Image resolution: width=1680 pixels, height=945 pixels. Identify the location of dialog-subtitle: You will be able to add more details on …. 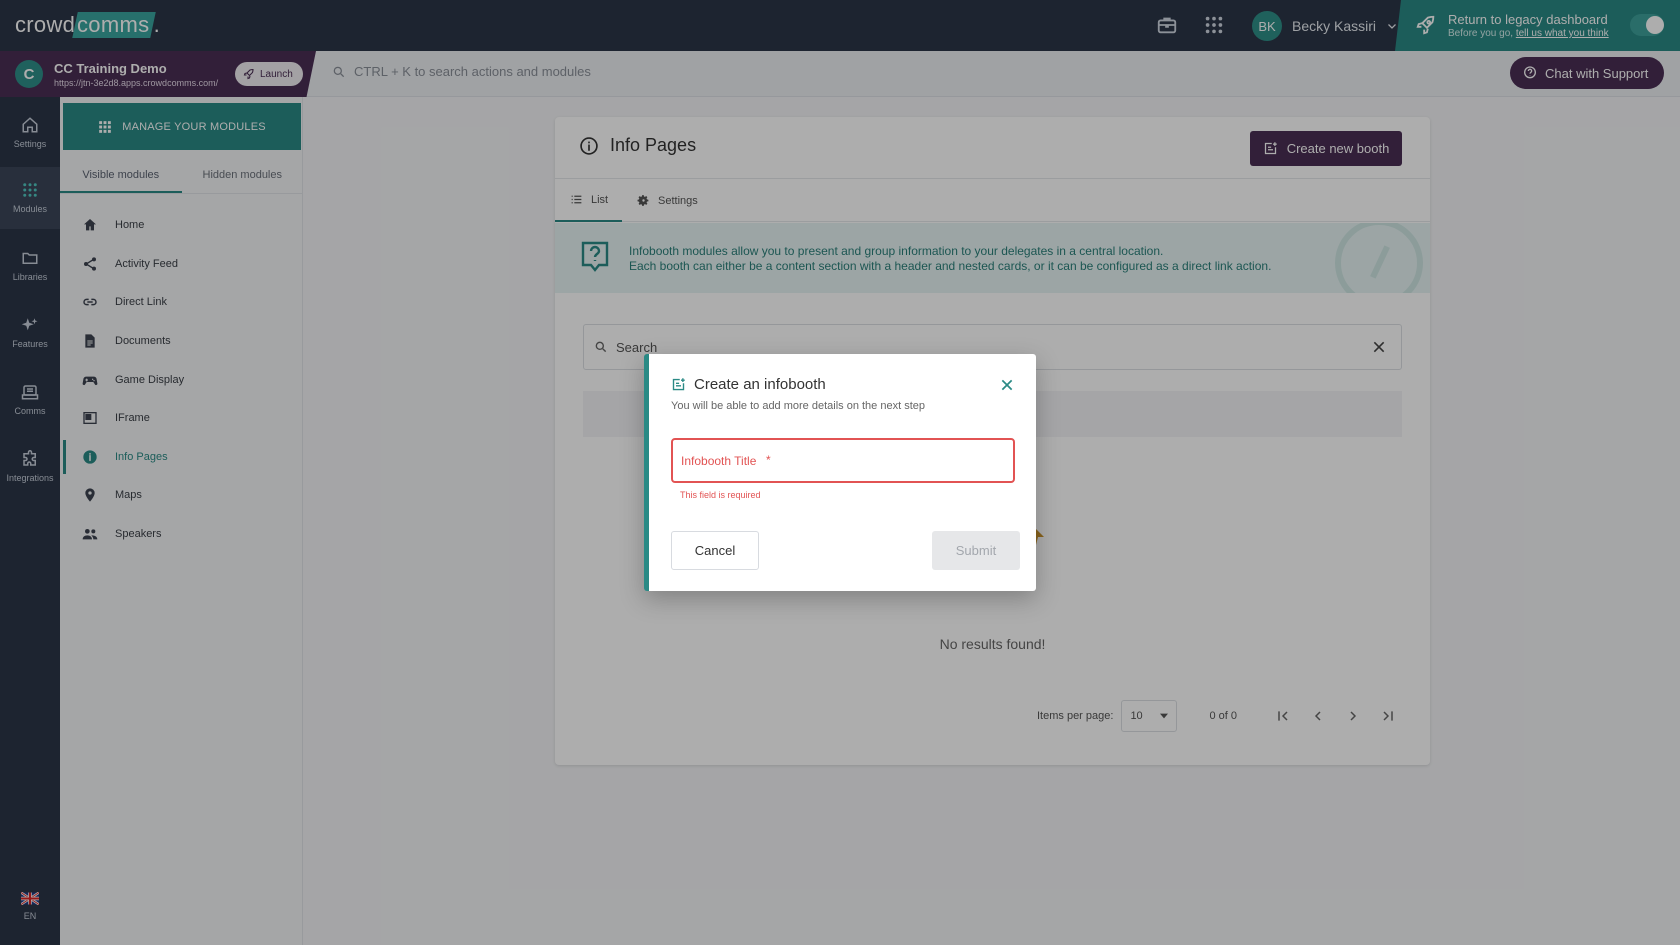
(798, 406).